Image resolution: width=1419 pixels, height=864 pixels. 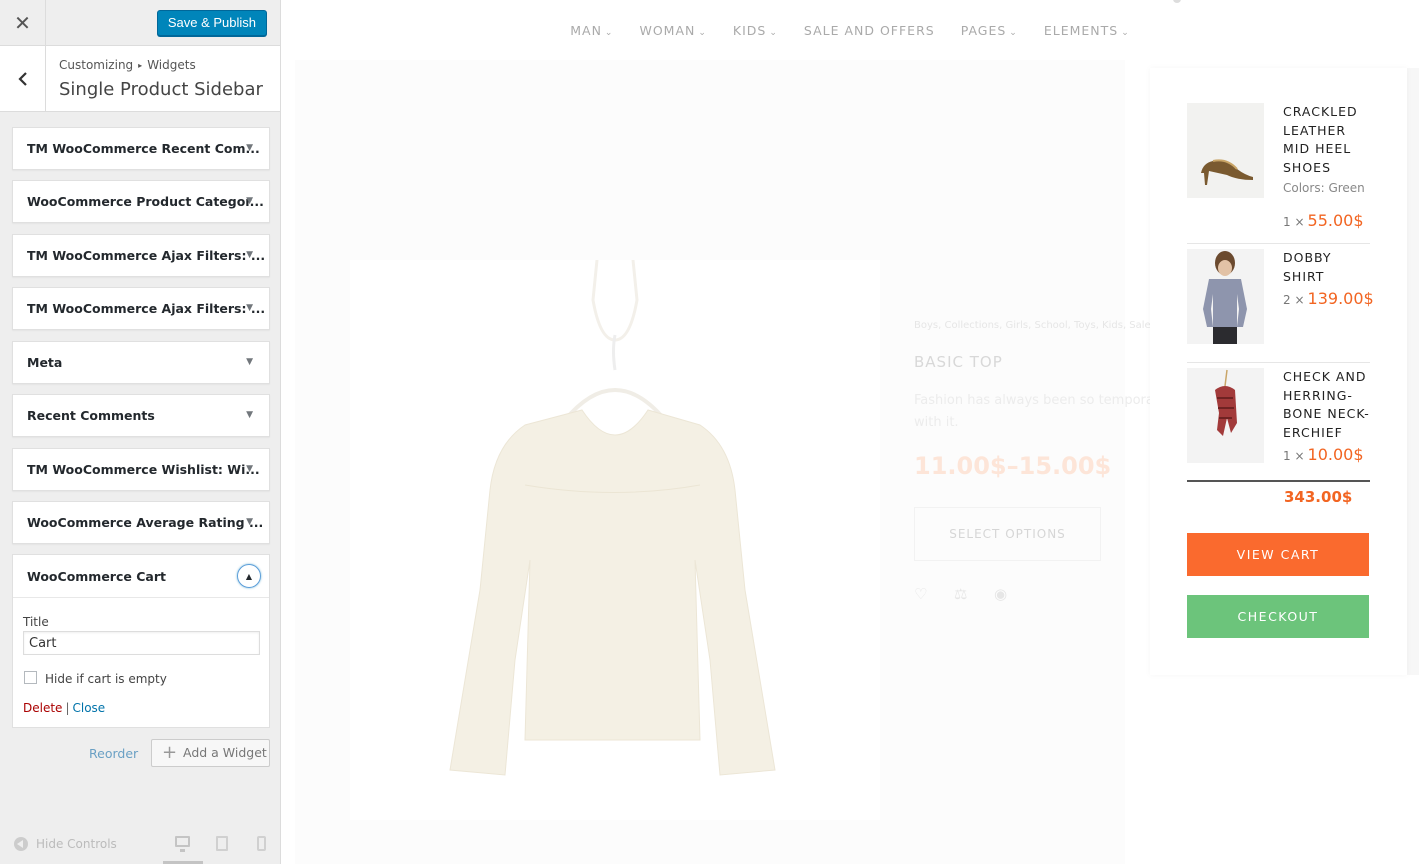 What do you see at coordinates (1323, 220) in the screenshot?
I see `cart-item-quantity: 1 × 55.00$` at bounding box center [1323, 220].